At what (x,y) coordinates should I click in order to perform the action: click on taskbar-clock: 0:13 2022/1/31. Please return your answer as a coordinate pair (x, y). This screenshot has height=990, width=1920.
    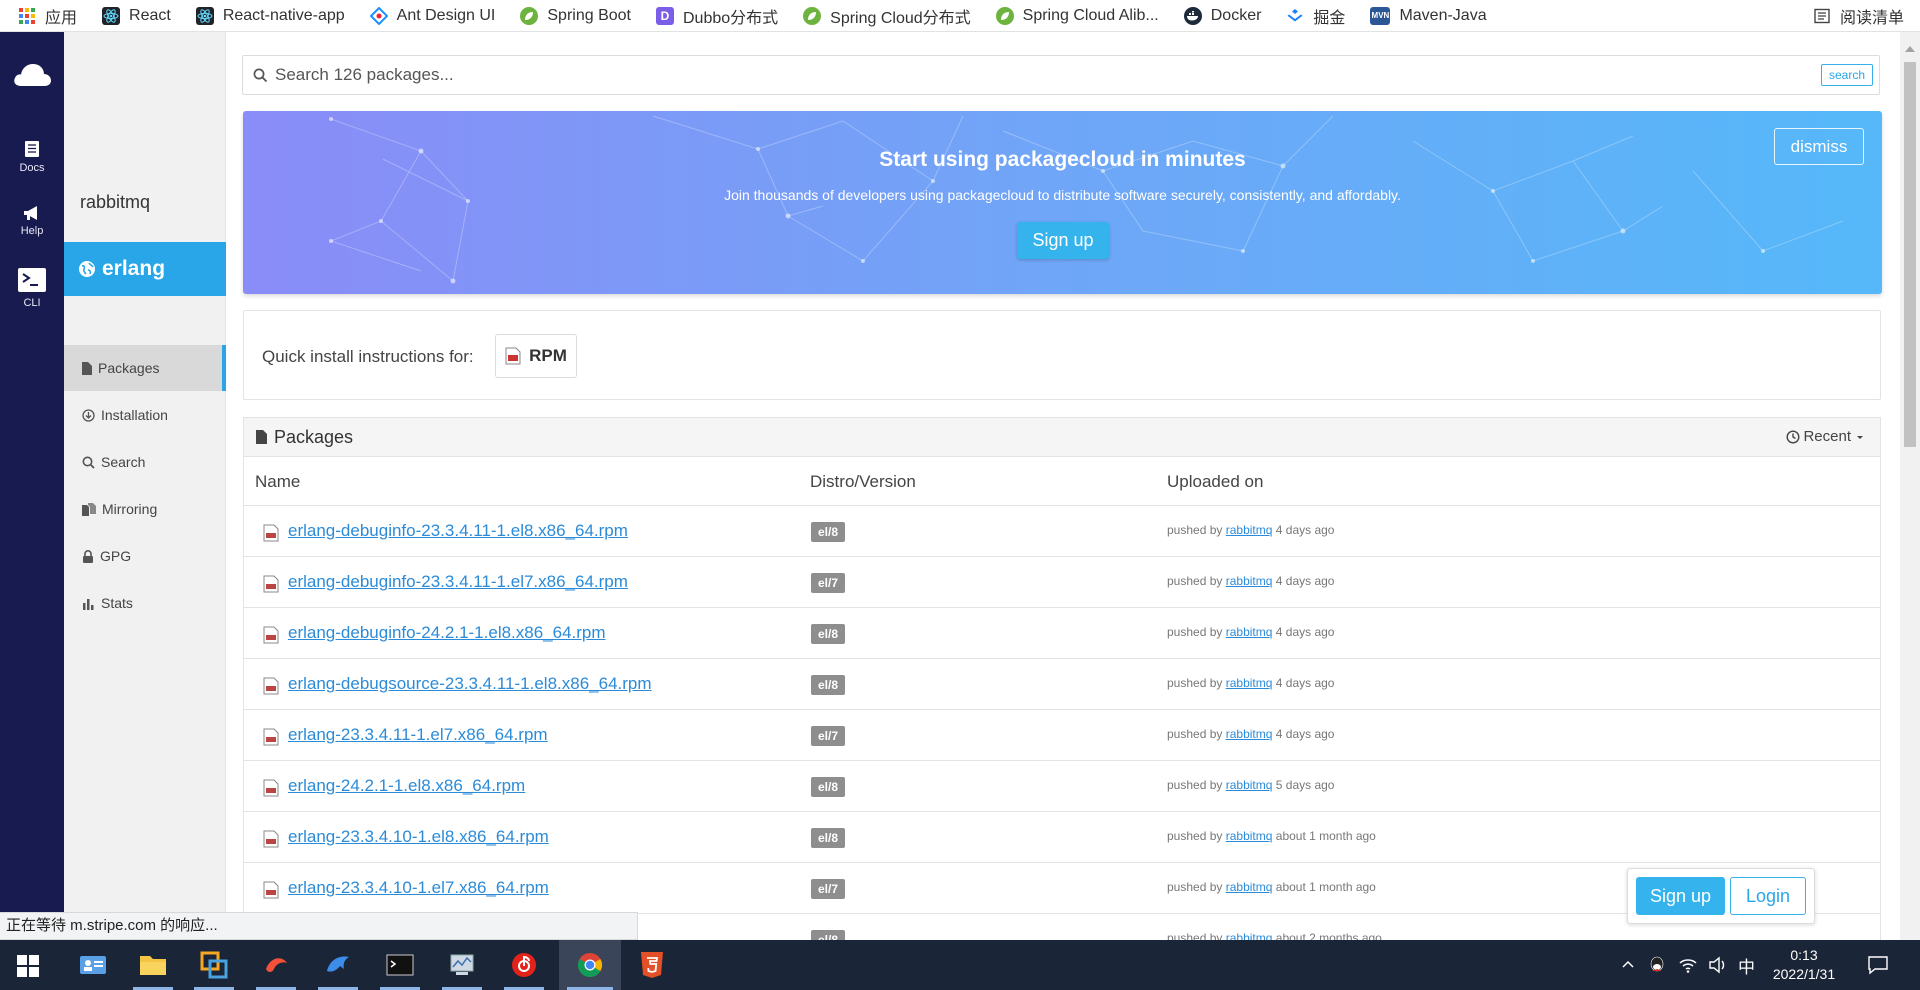
    Looking at the image, I should click on (1804, 965).